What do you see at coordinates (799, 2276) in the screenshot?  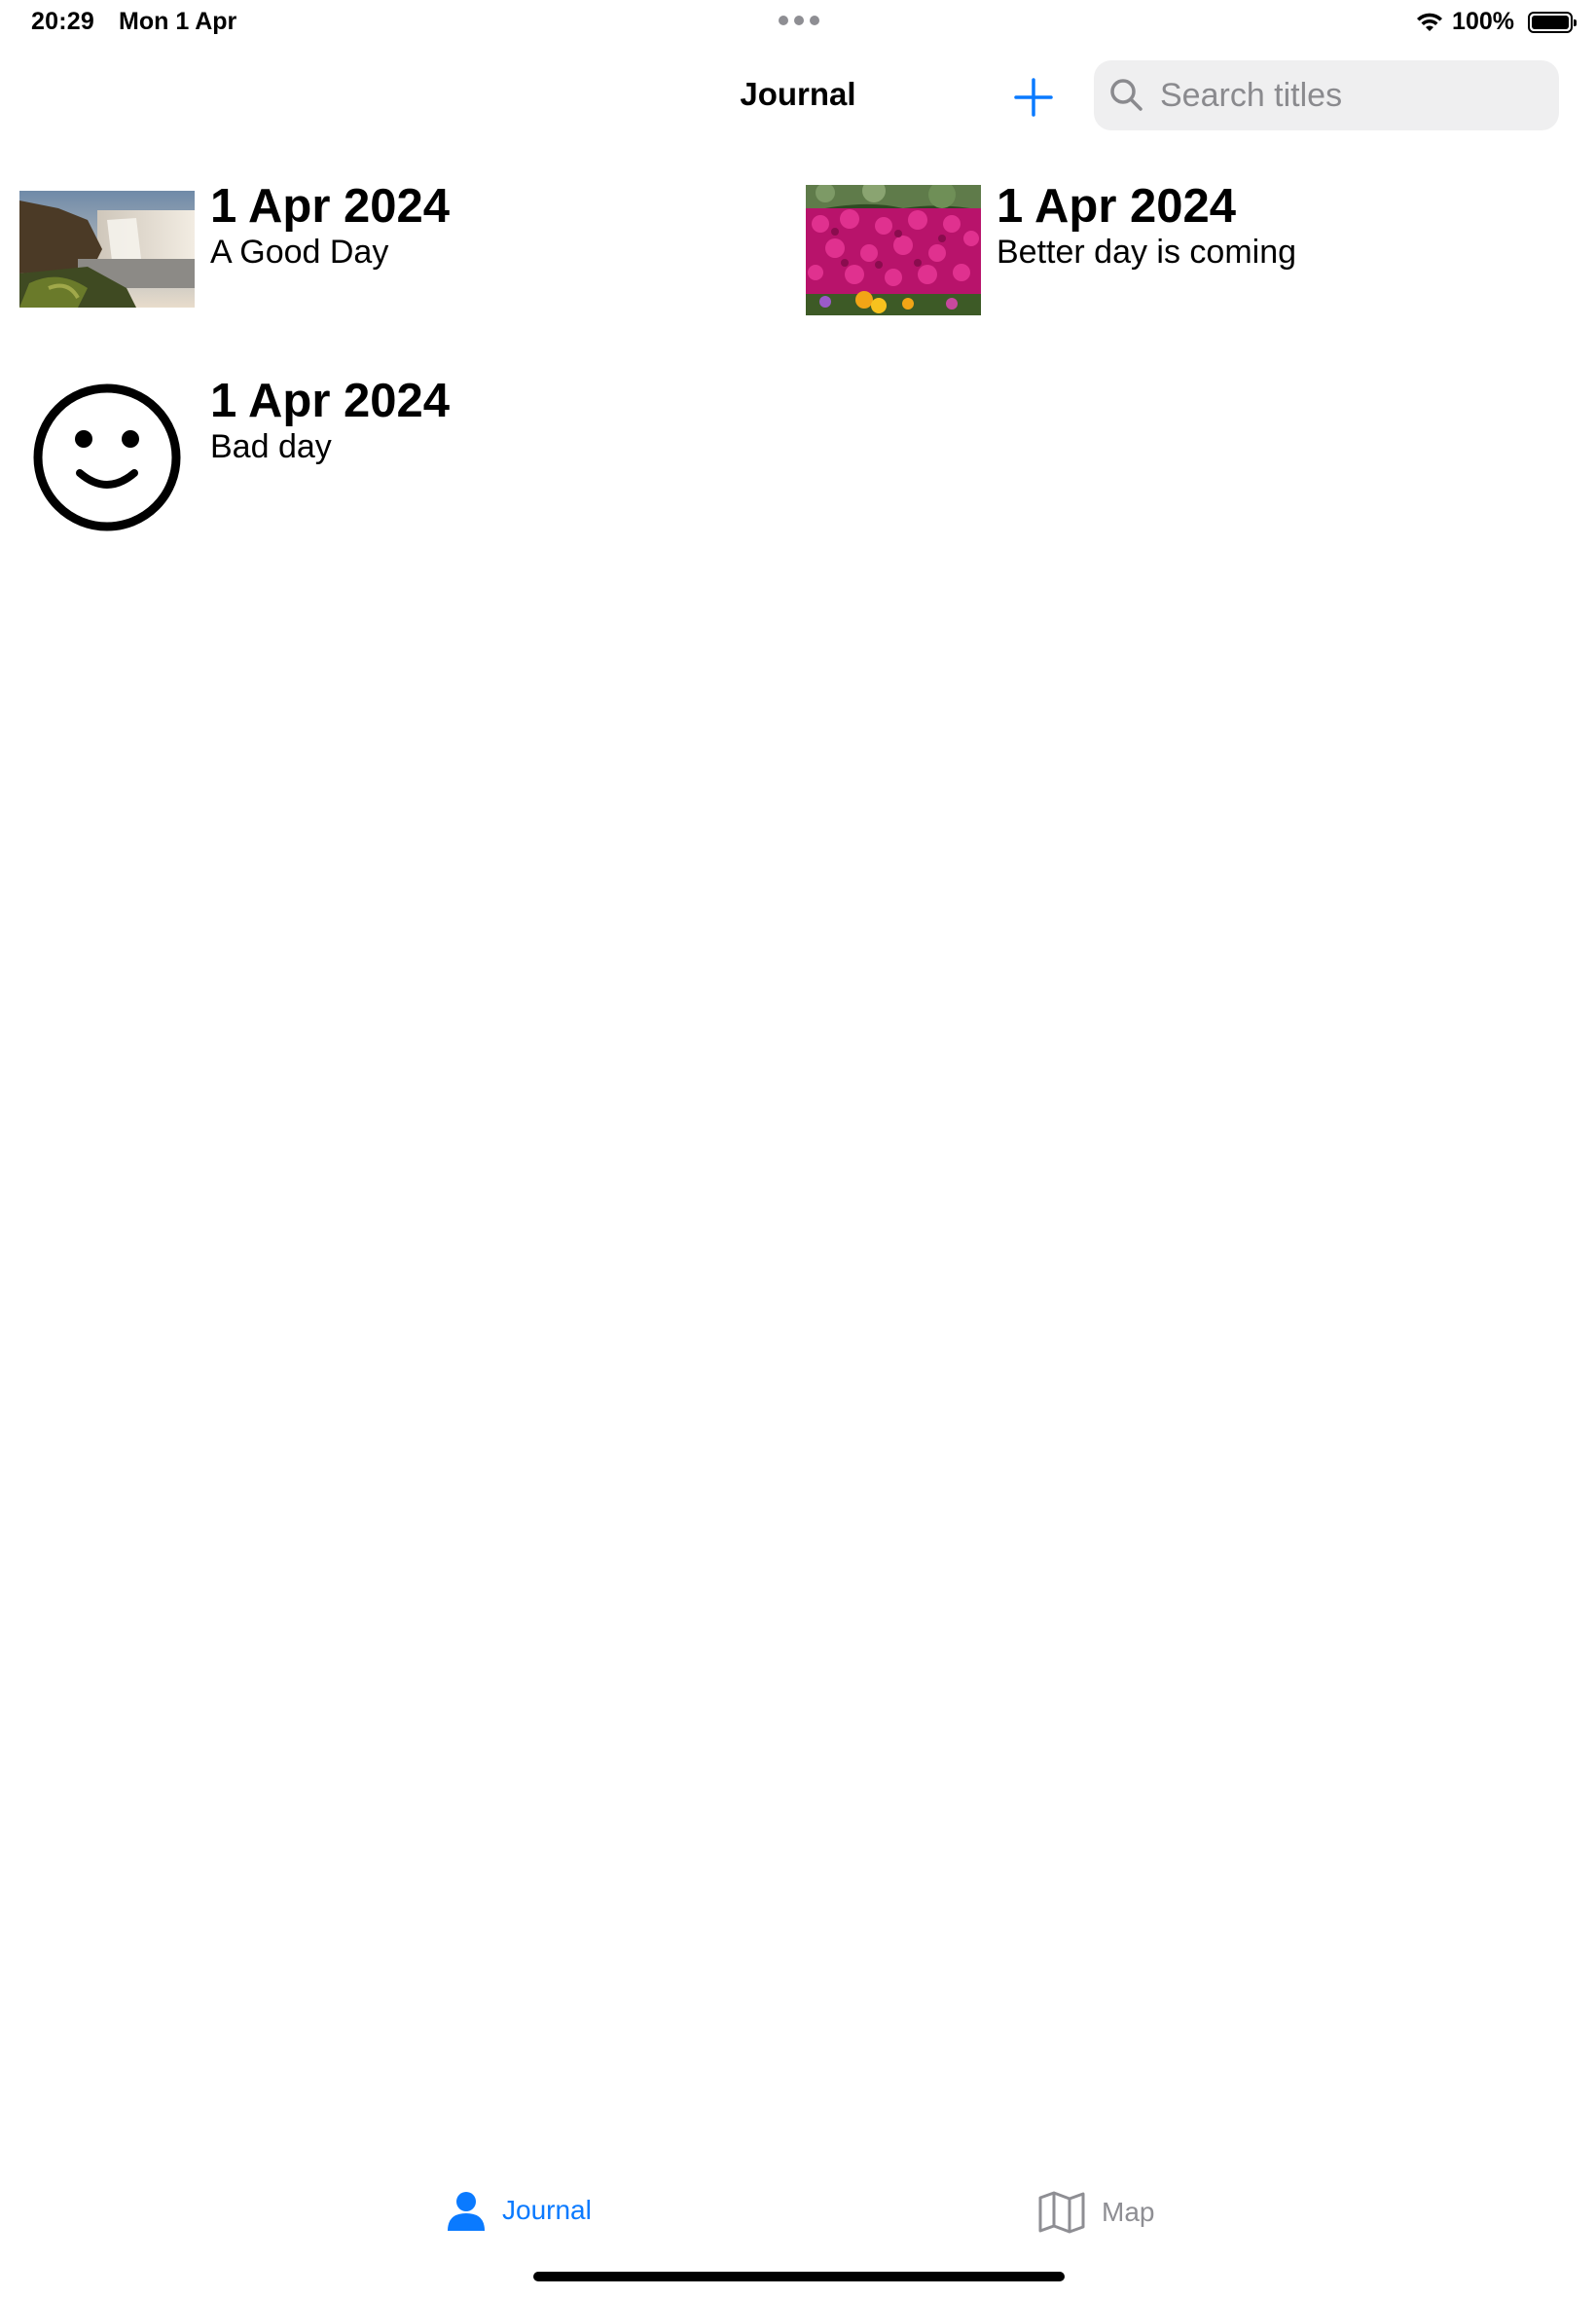 I see `home-indicator` at bounding box center [799, 2276].